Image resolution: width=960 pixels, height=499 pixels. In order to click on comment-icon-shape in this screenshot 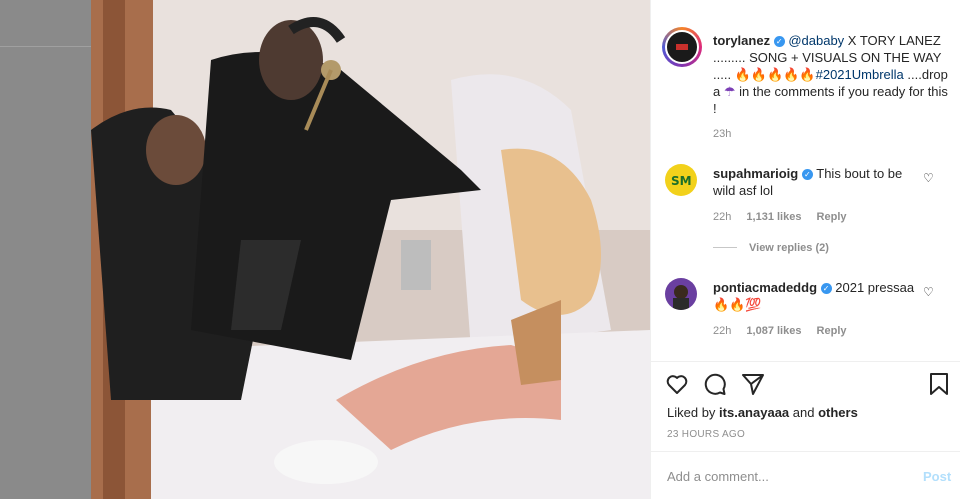, I will do `click(715, 384)`.